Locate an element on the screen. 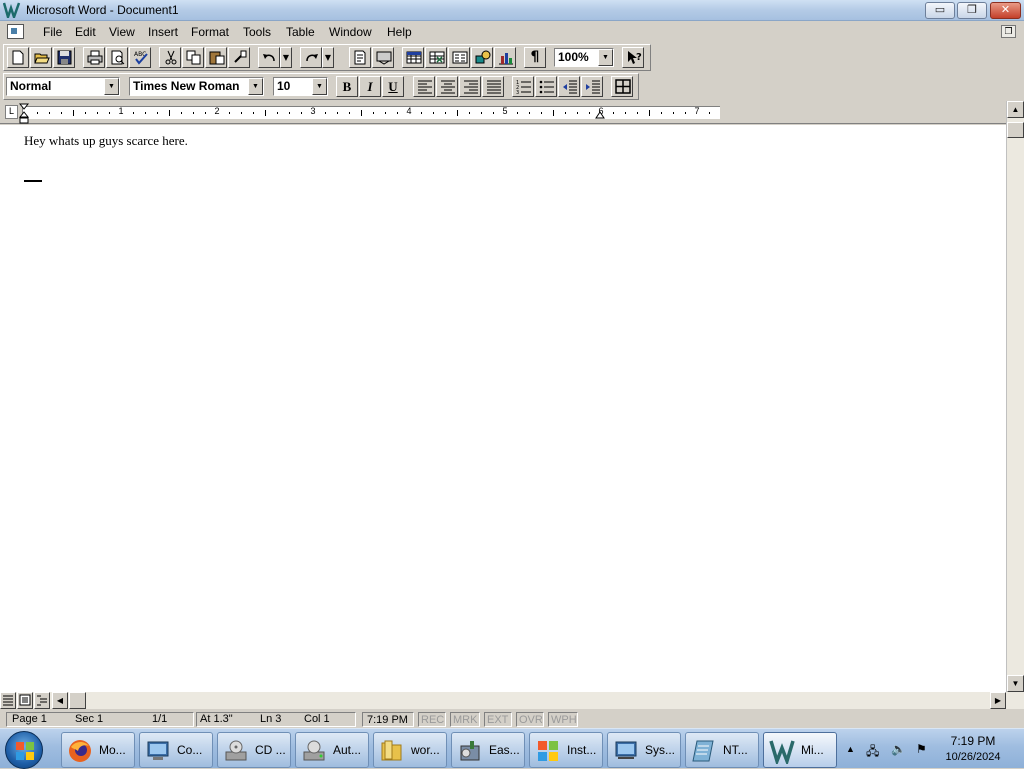 The height and width of the screenshot is (769, 1024). align-center-button is located at coordinates (447, 86).